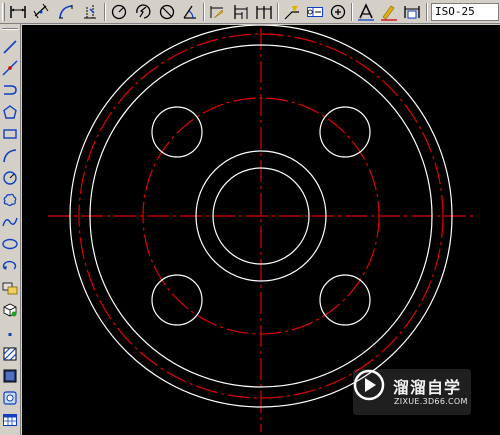 This screenshot has width=500, height=435. What do you see at coordinates (431, 401) in the screenshot?
I see `watermark-url: ZIXUE.3D66.COM` at bounding box center [431, 401].